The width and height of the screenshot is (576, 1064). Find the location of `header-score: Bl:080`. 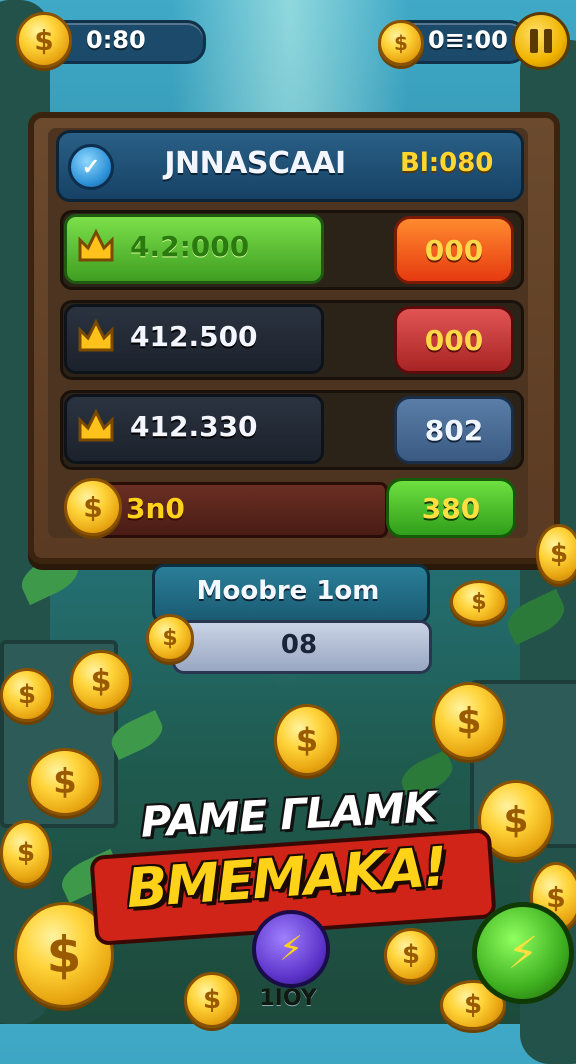

header-score: Bl:080 is located at coordinates (447, 163).